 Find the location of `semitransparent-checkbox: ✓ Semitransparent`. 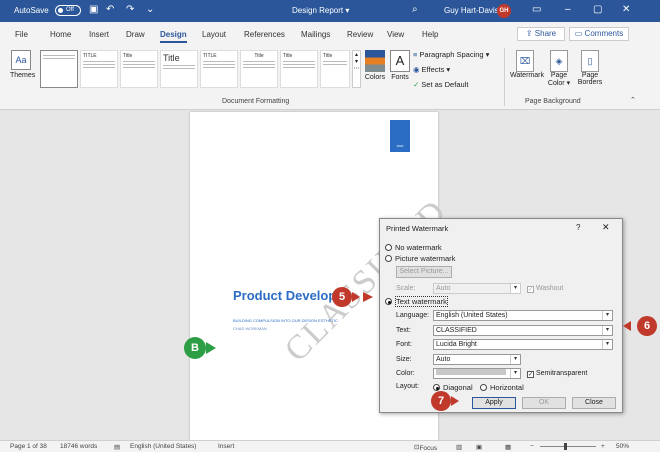

semitransparent-checkbox: ✓ Semitransparent is located at coordinates (557, 374).